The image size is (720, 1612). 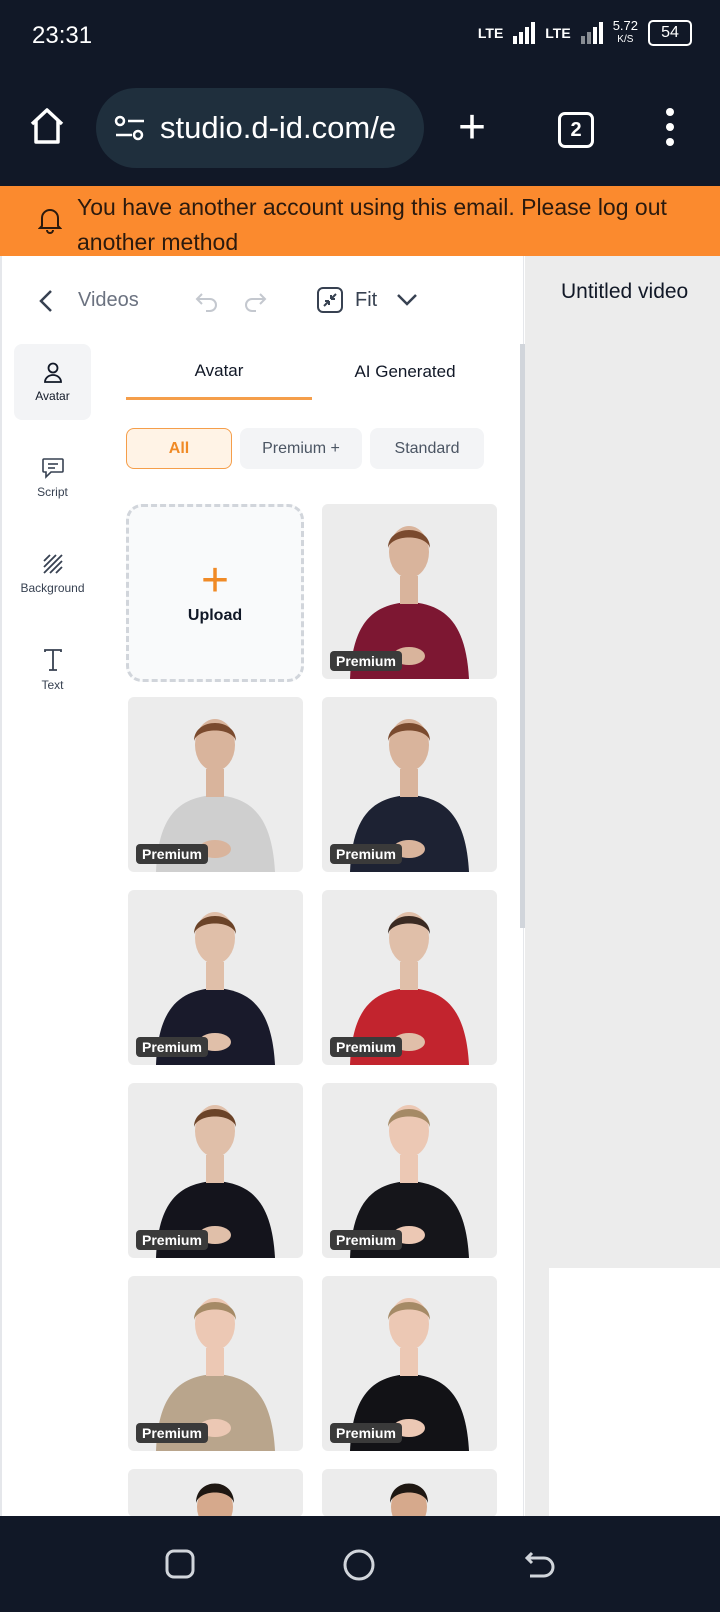 I want to click on redo-icon, so click(x=255, y=301).